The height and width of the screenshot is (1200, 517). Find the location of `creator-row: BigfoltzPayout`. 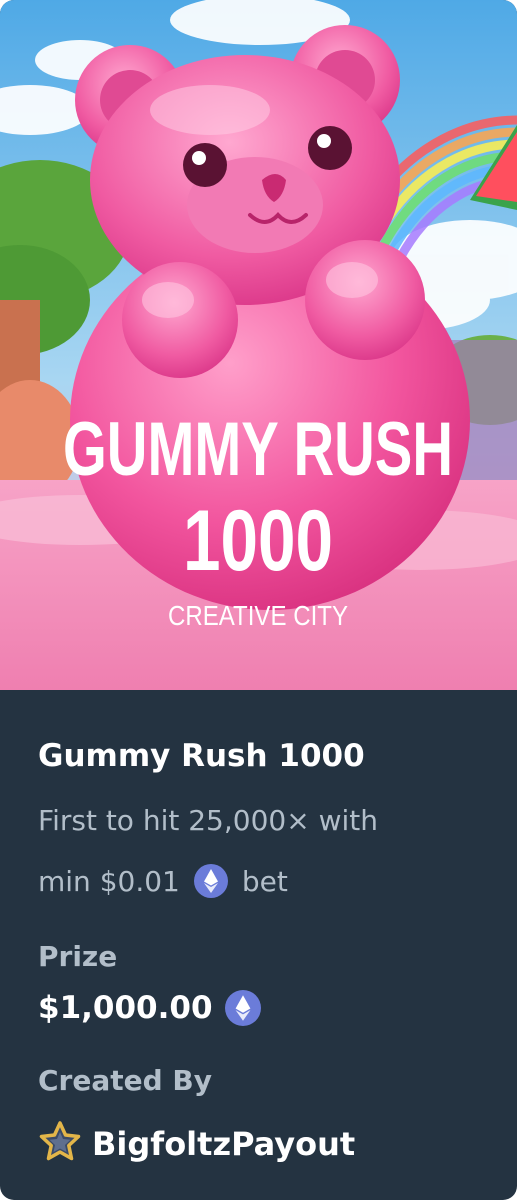

creator-row: BigfoltzPayout is located at coordinates (196, 1144).